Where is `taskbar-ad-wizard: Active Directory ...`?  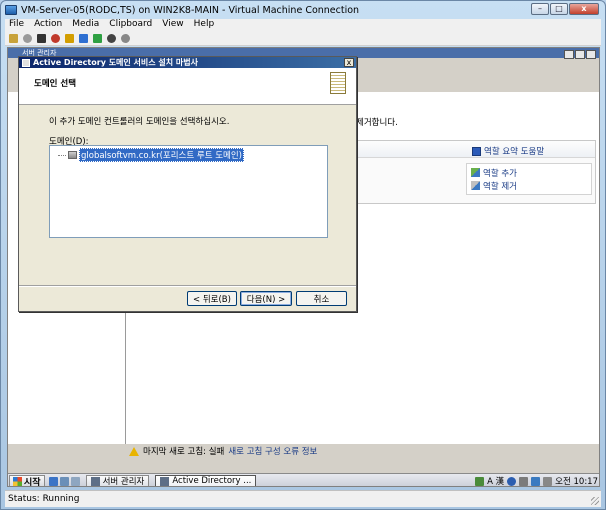
taskbar-ad-wizard: Active Directory ... is located at coordinates (206, 480).